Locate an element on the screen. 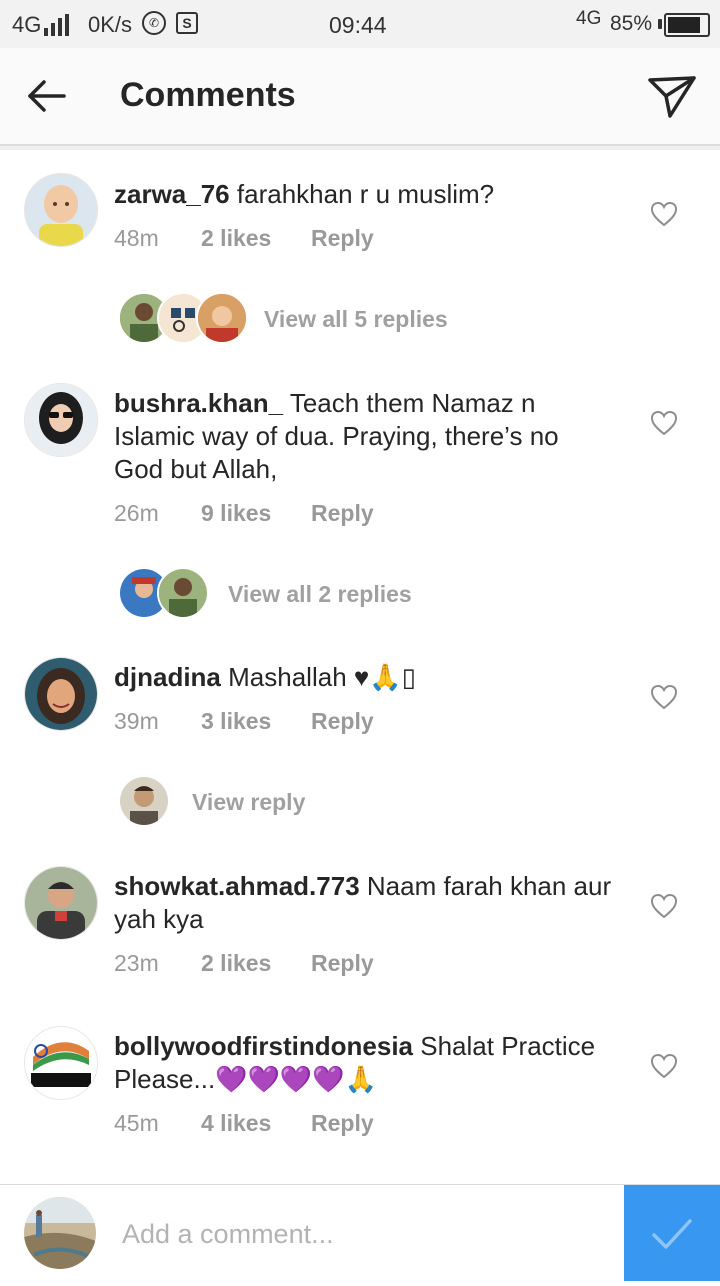 Image resolution: width=720 pixels, height=1286 pixels. s-app-icon: S is located at coordinates (187, 23).